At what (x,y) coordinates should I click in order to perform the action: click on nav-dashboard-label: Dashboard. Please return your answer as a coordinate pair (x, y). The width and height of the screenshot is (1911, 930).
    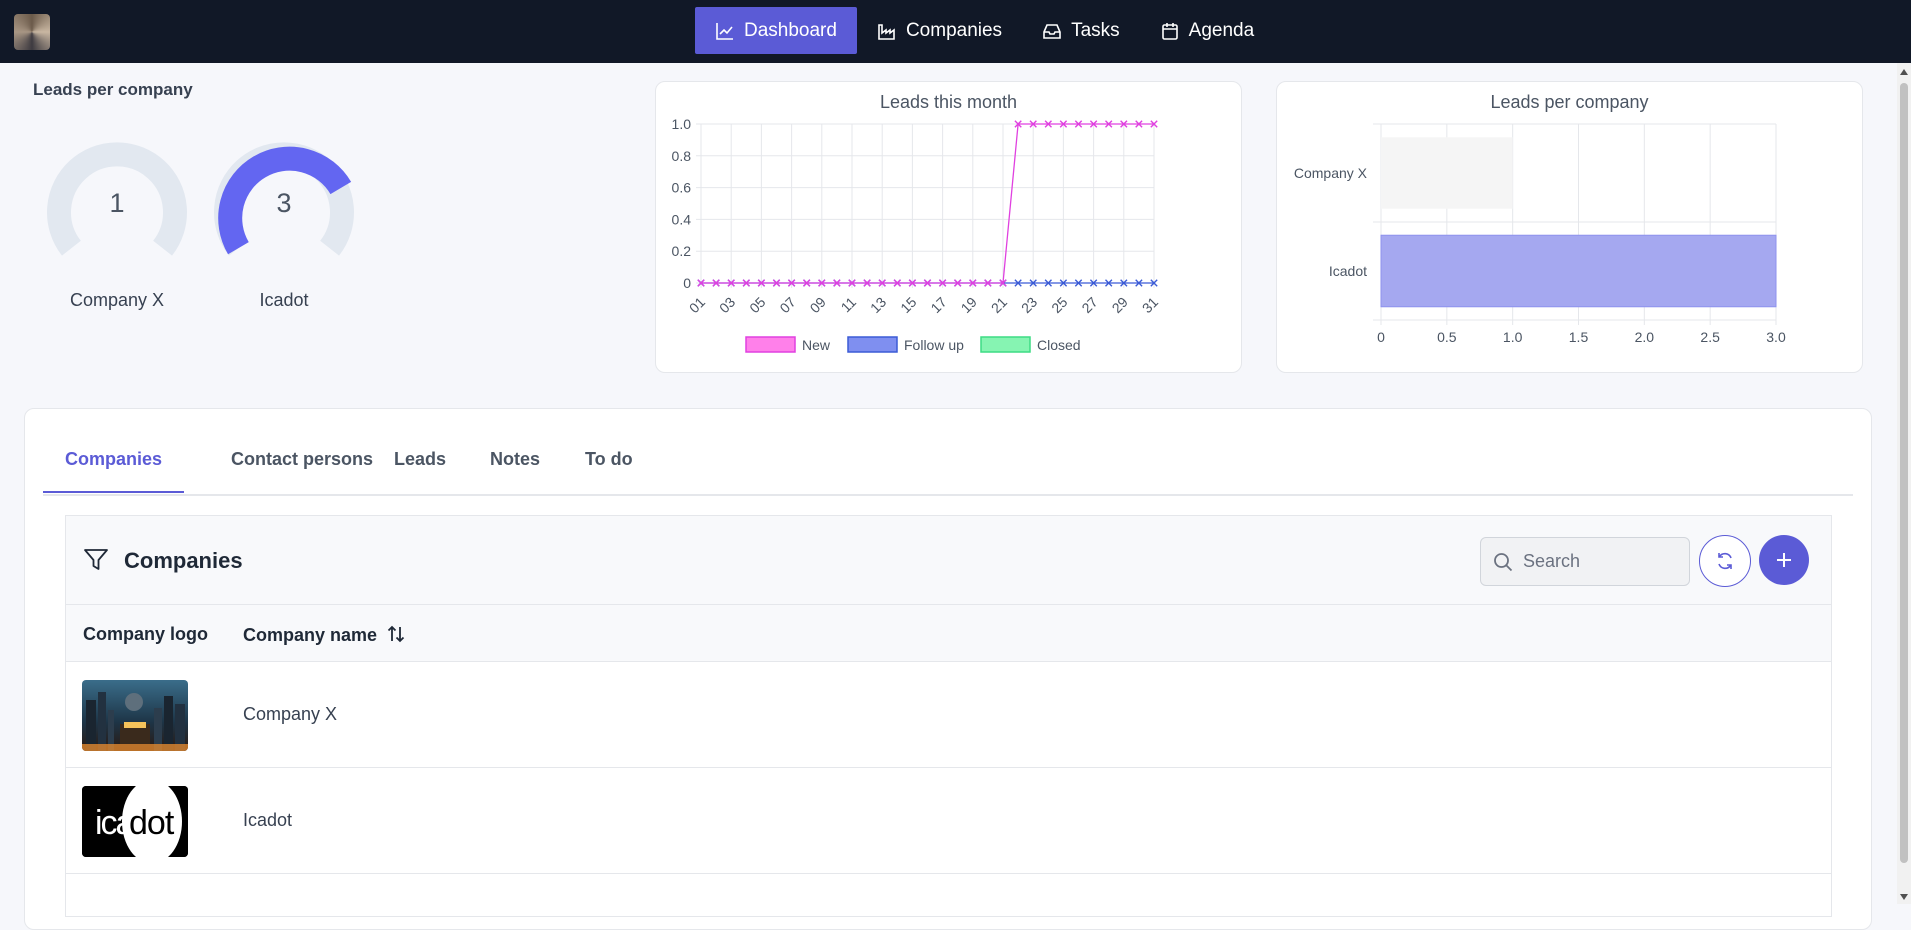
    Looking at the image, I should click on (790, 30).